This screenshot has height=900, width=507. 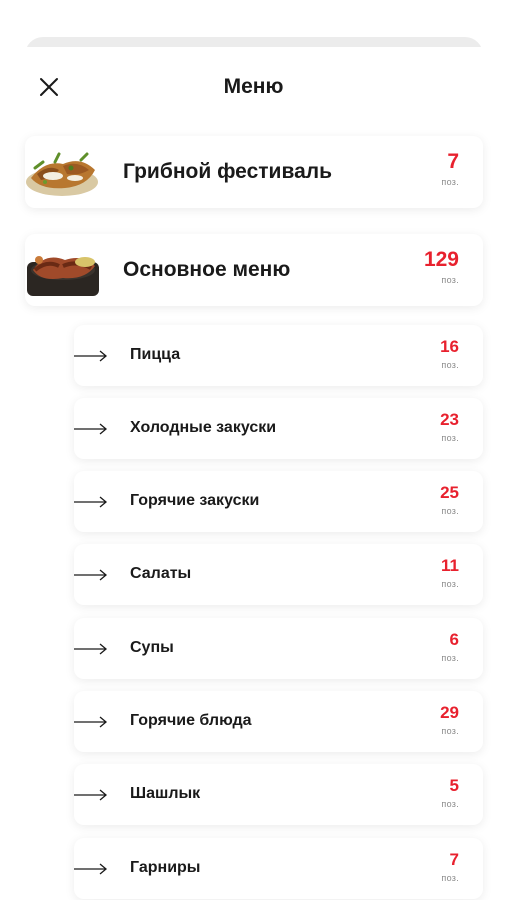 I want to click on category-count: 129 поз., so click(x=441, y=266).